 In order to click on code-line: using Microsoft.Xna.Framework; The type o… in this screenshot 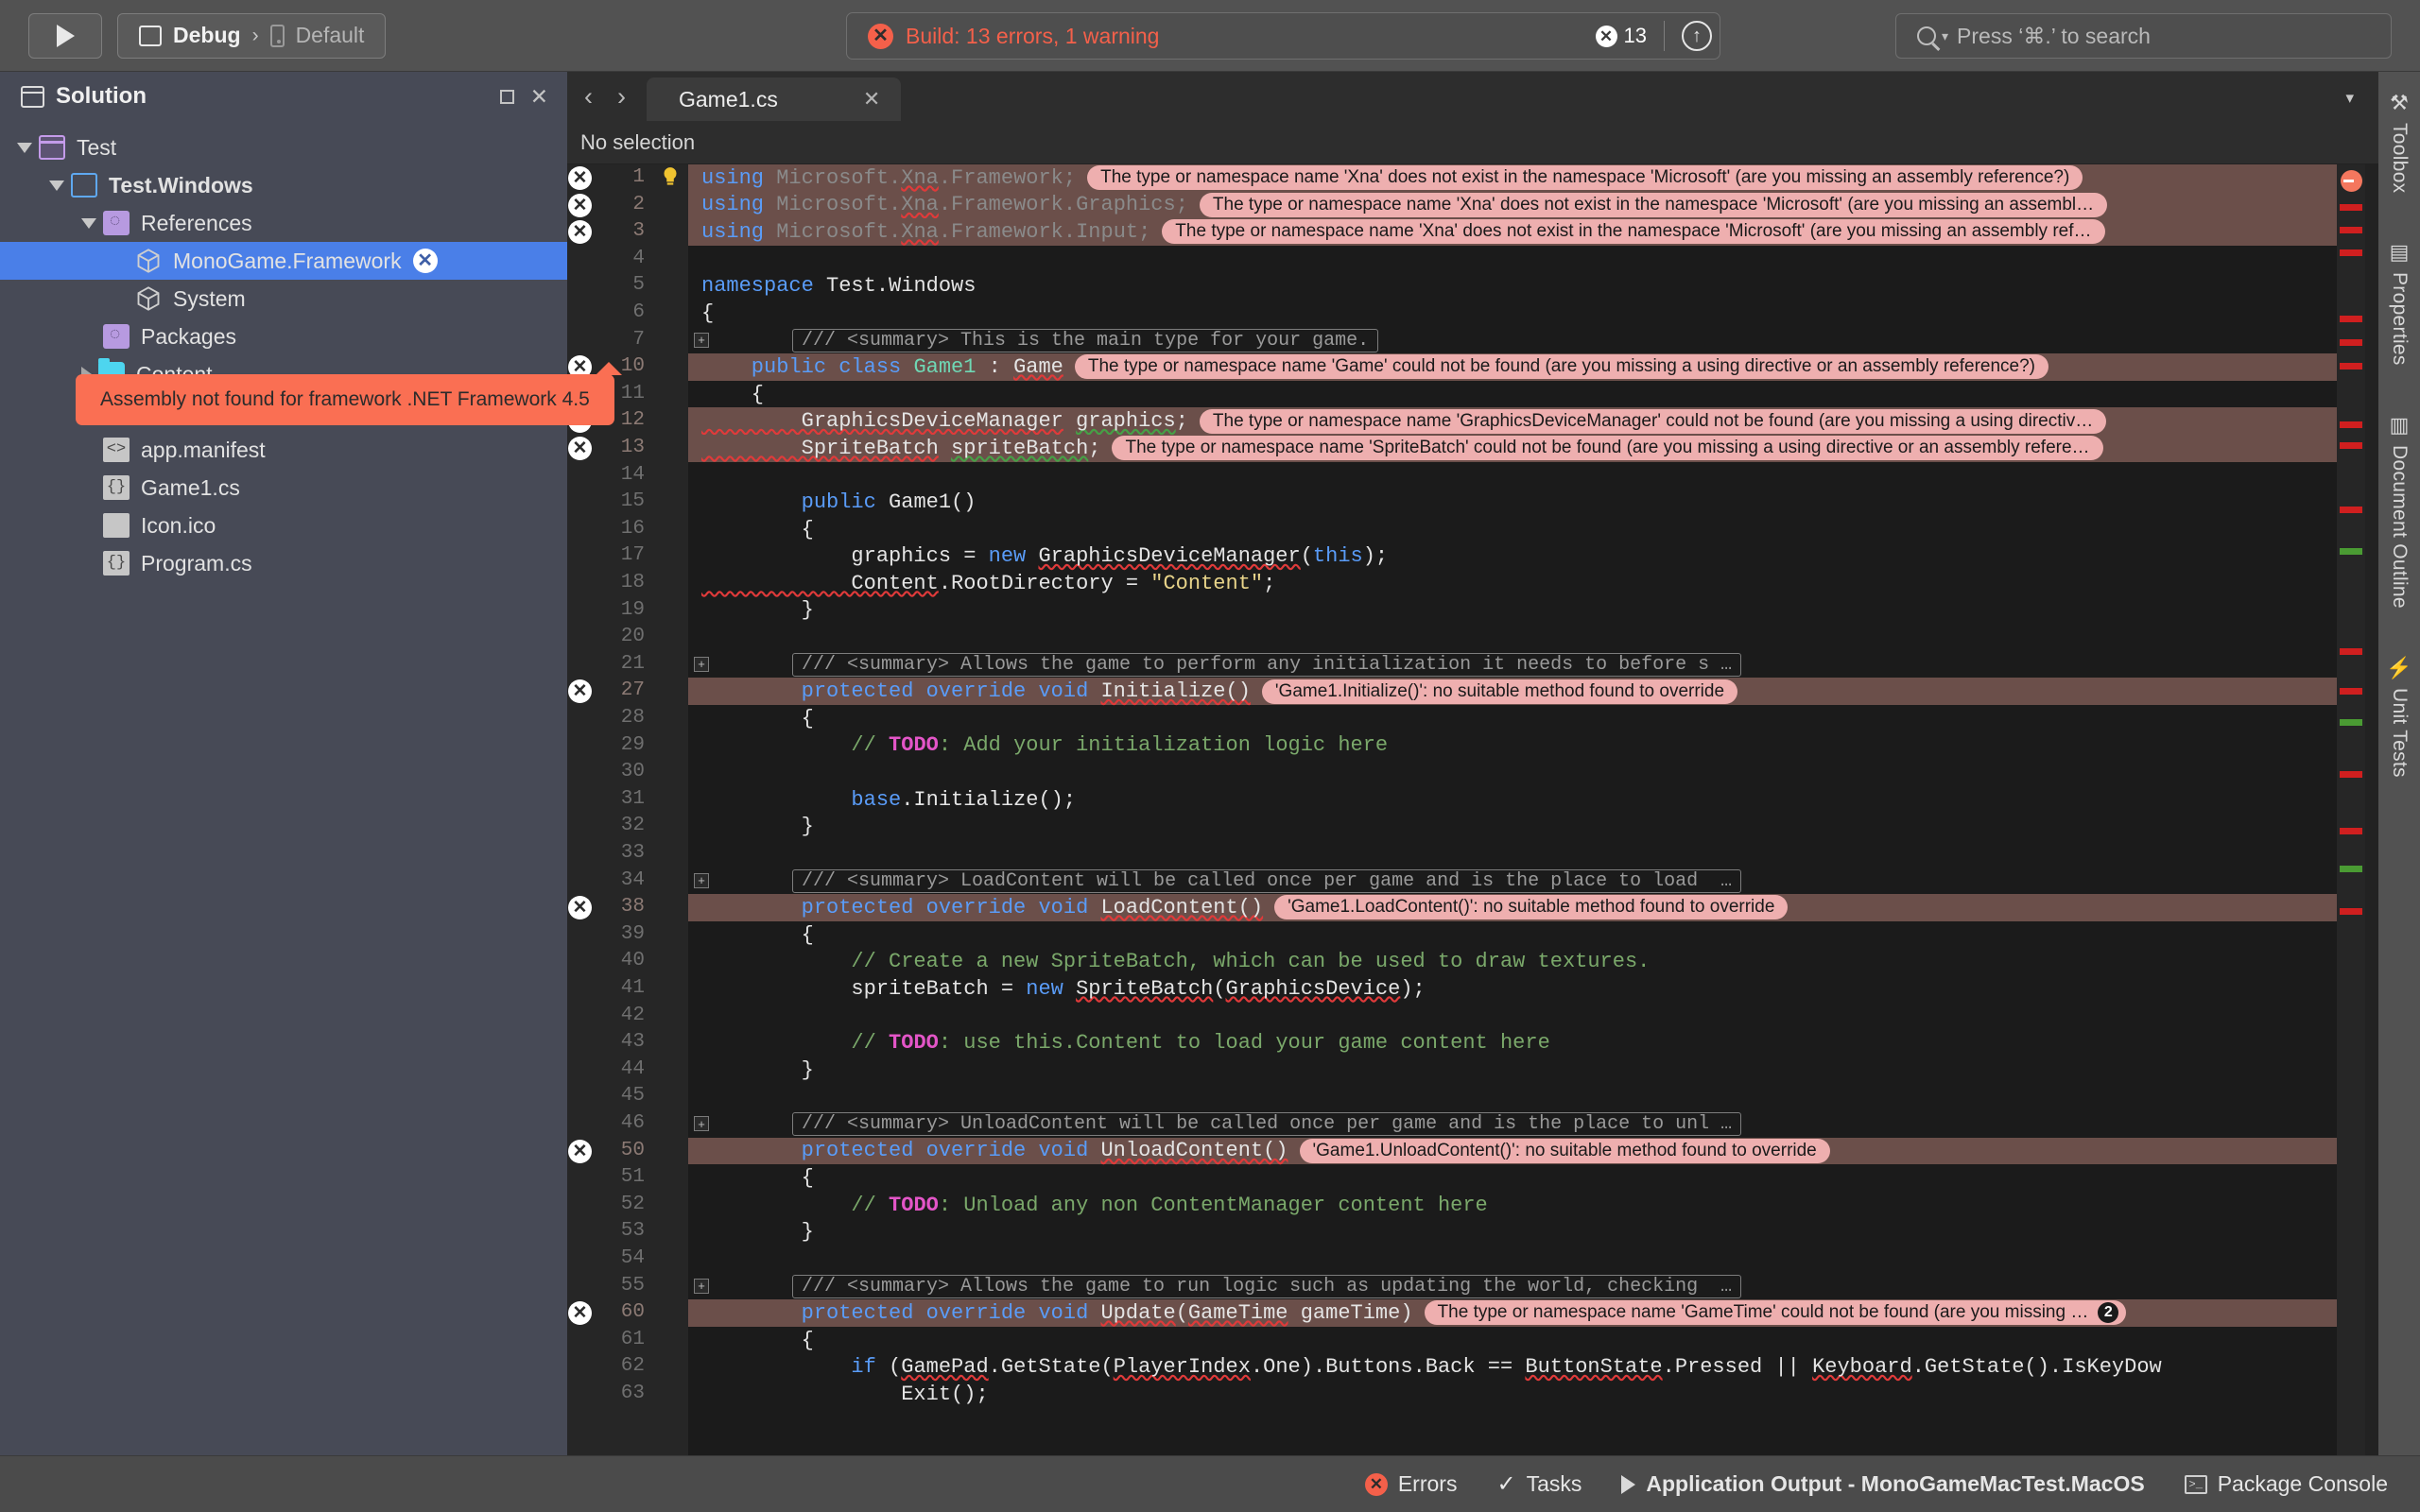, I will do `click(1512, 178)`.